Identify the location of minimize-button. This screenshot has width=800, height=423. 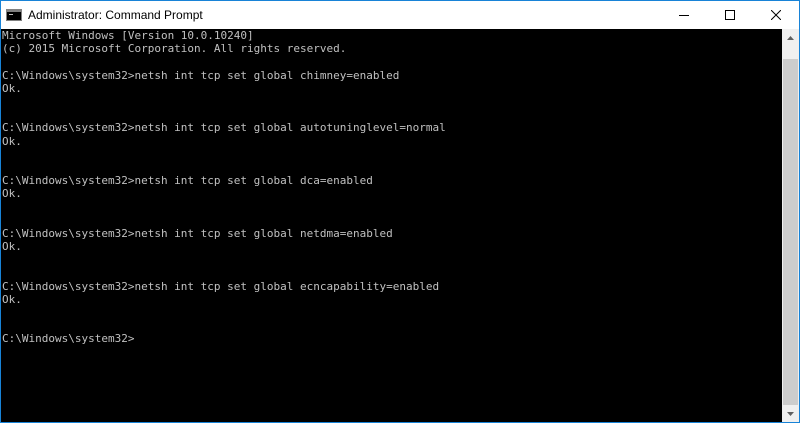
(684, 15).